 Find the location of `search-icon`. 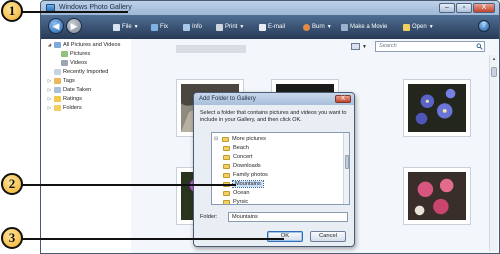

search-icon is located at coordinates (479, 46).